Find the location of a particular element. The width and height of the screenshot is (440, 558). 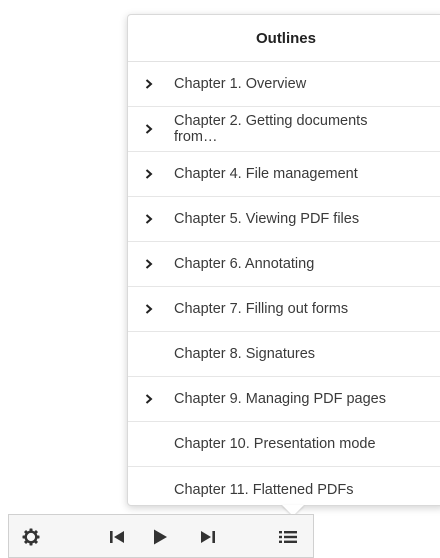

outline-item: Chapter 11. Flattened PDFs is located at coordinates (284, 486).